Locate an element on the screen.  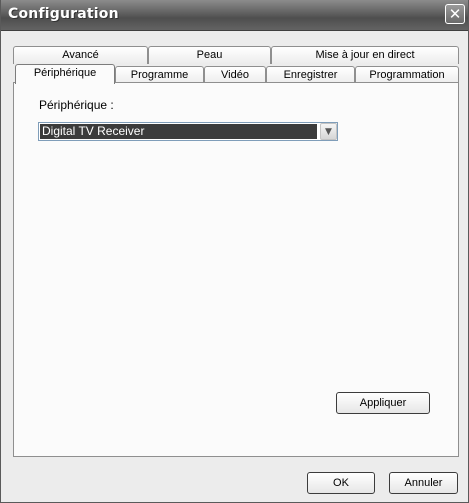
close-icon: ✕ is located at coordinates (455, 14).